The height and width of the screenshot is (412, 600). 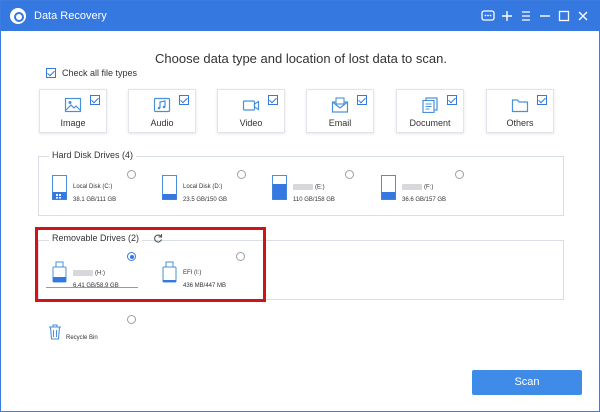 What do you see at coordinates (564, 16) in the screenshot?
I see `maximize-icon` at bounding box center [564, 16].